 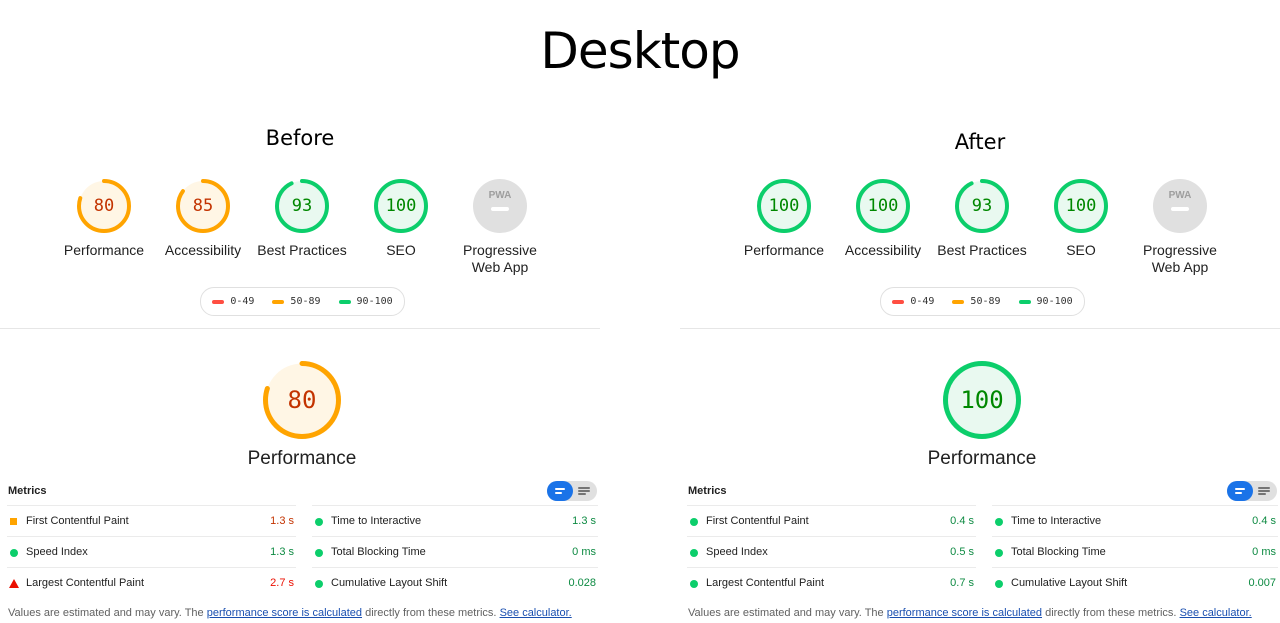 I want to click on metric-value: 0.5 s, so click(x=962, y=552).